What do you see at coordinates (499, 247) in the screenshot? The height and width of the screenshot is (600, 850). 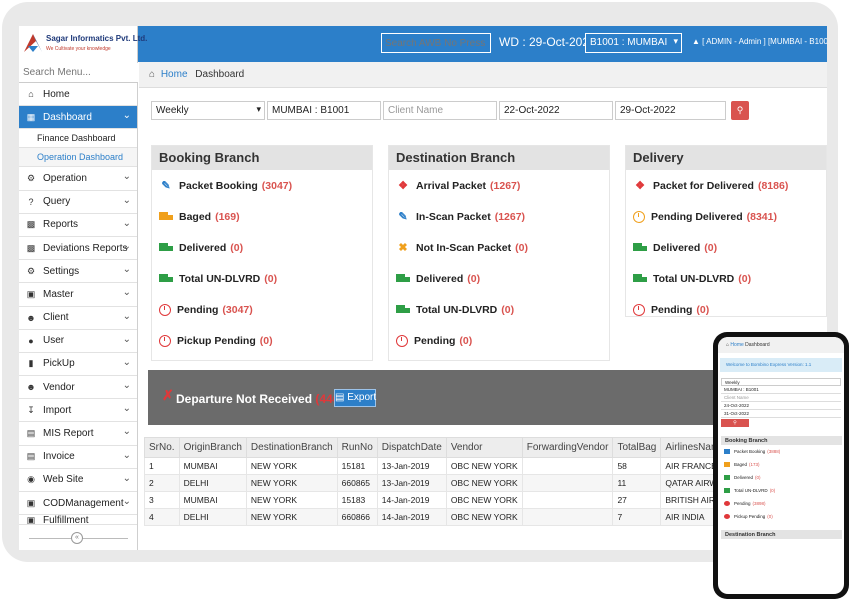 I see `stat-not-in-scan-packet: ✖ Not In-Scan Packet (0)` at bounding box center [499, 247].